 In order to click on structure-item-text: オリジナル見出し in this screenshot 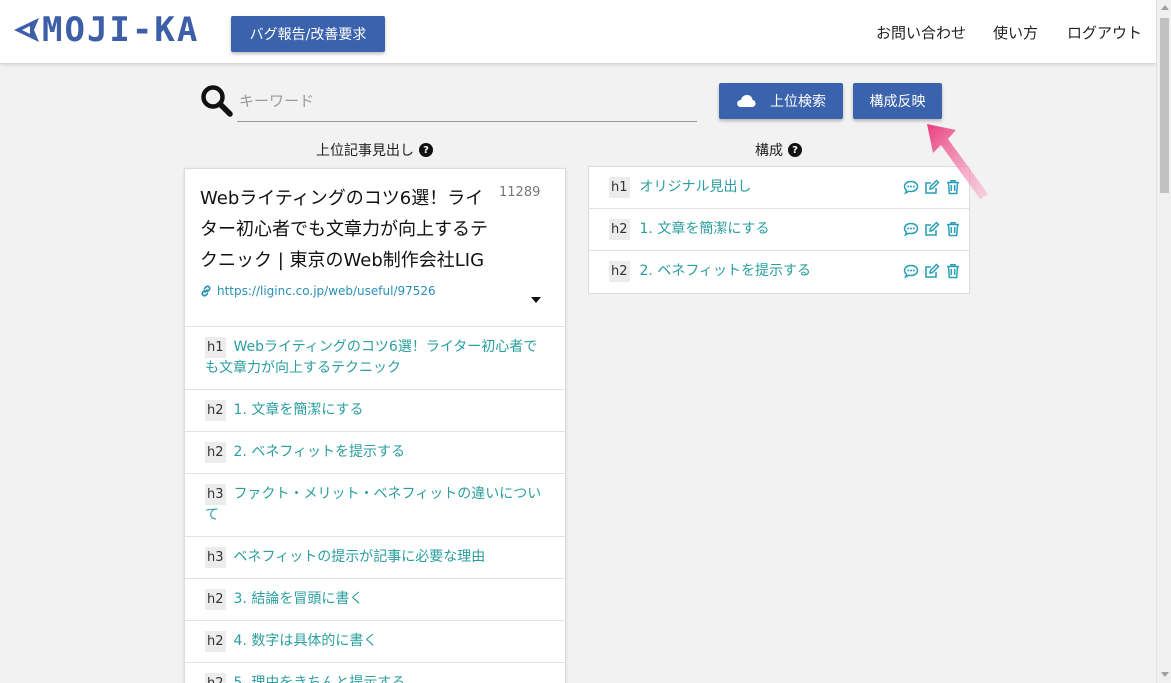, I will do `click(695, 187)`.